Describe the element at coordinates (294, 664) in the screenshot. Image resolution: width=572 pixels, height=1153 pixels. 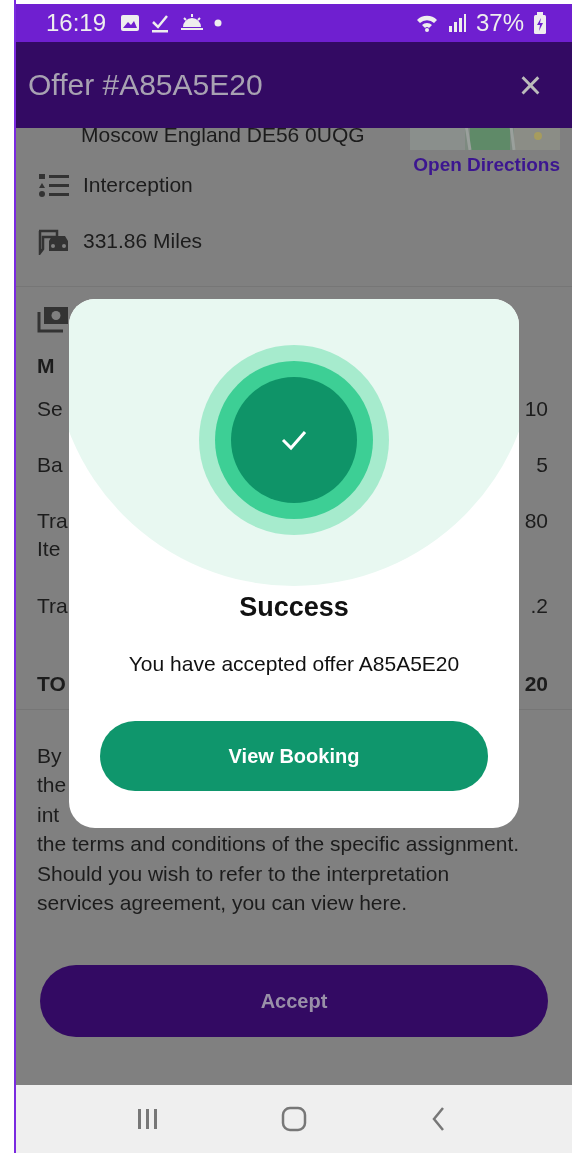
I see `dialog-message: You have accepted offer A85A5E20` at that location.